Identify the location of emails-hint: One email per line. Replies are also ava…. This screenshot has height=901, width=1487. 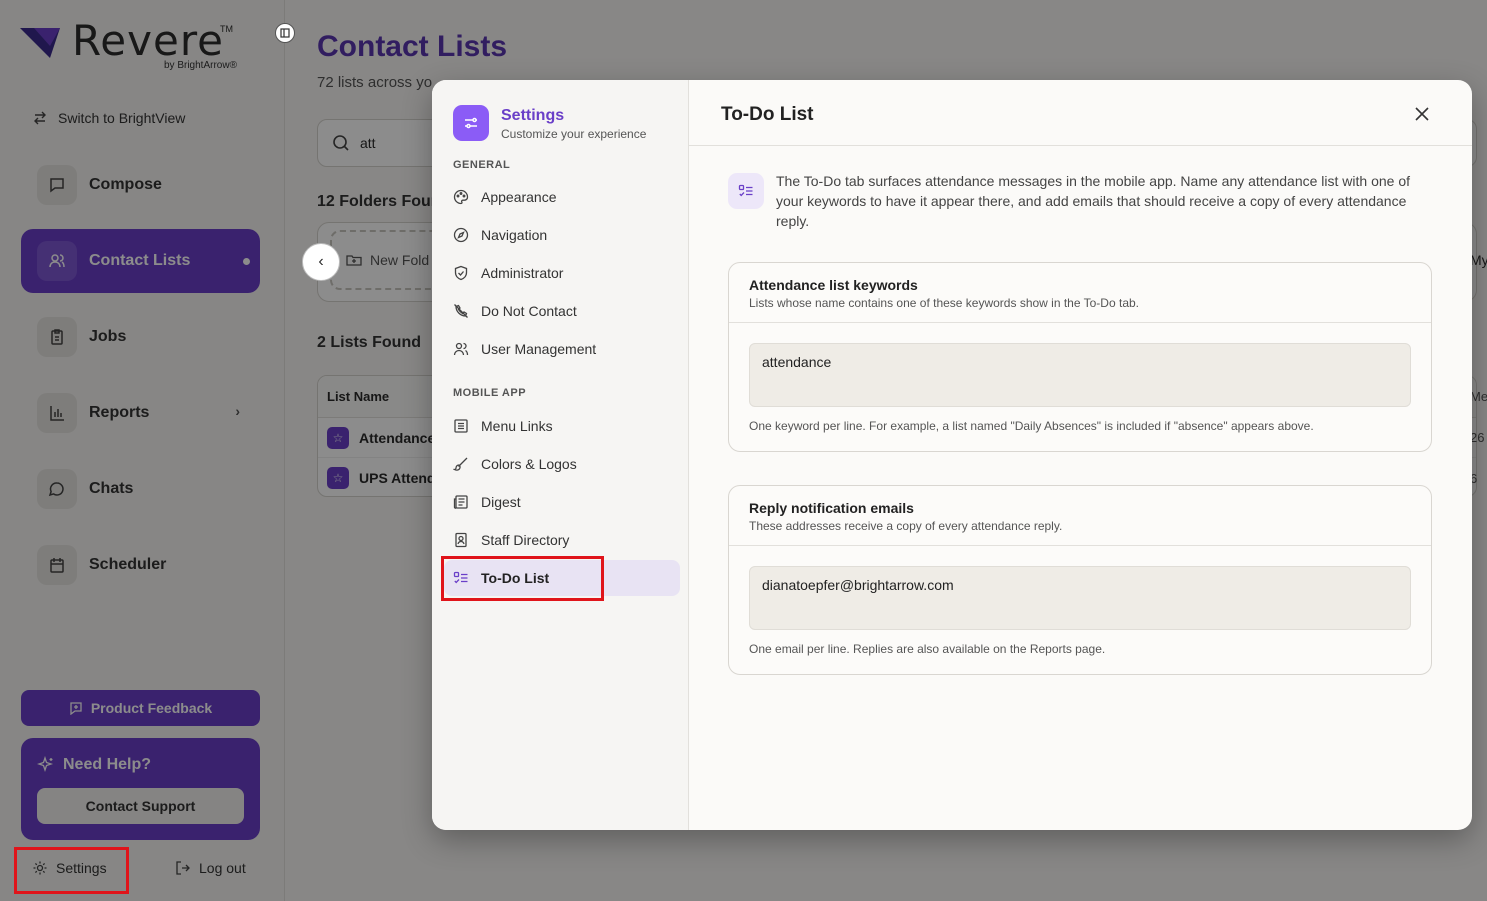
(927, 649).